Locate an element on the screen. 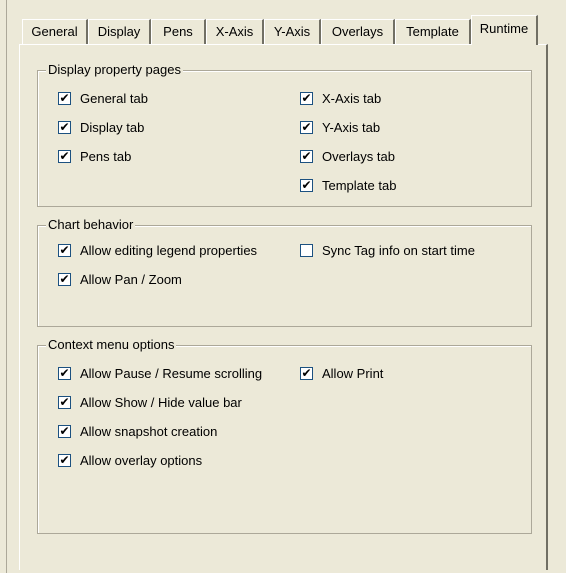 This screenshot has width=566, height=573. y-axis-tab-label: Y-Axis tab is located at coordinates (351, 127).